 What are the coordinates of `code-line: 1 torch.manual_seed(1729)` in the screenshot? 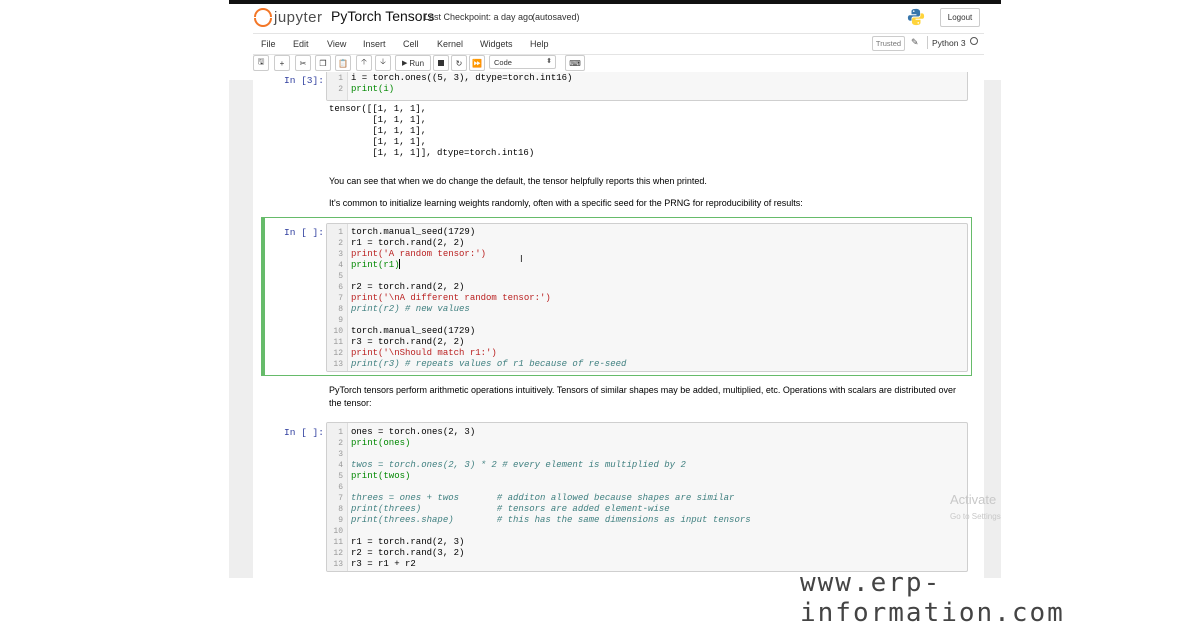 It's located at (647, 232).